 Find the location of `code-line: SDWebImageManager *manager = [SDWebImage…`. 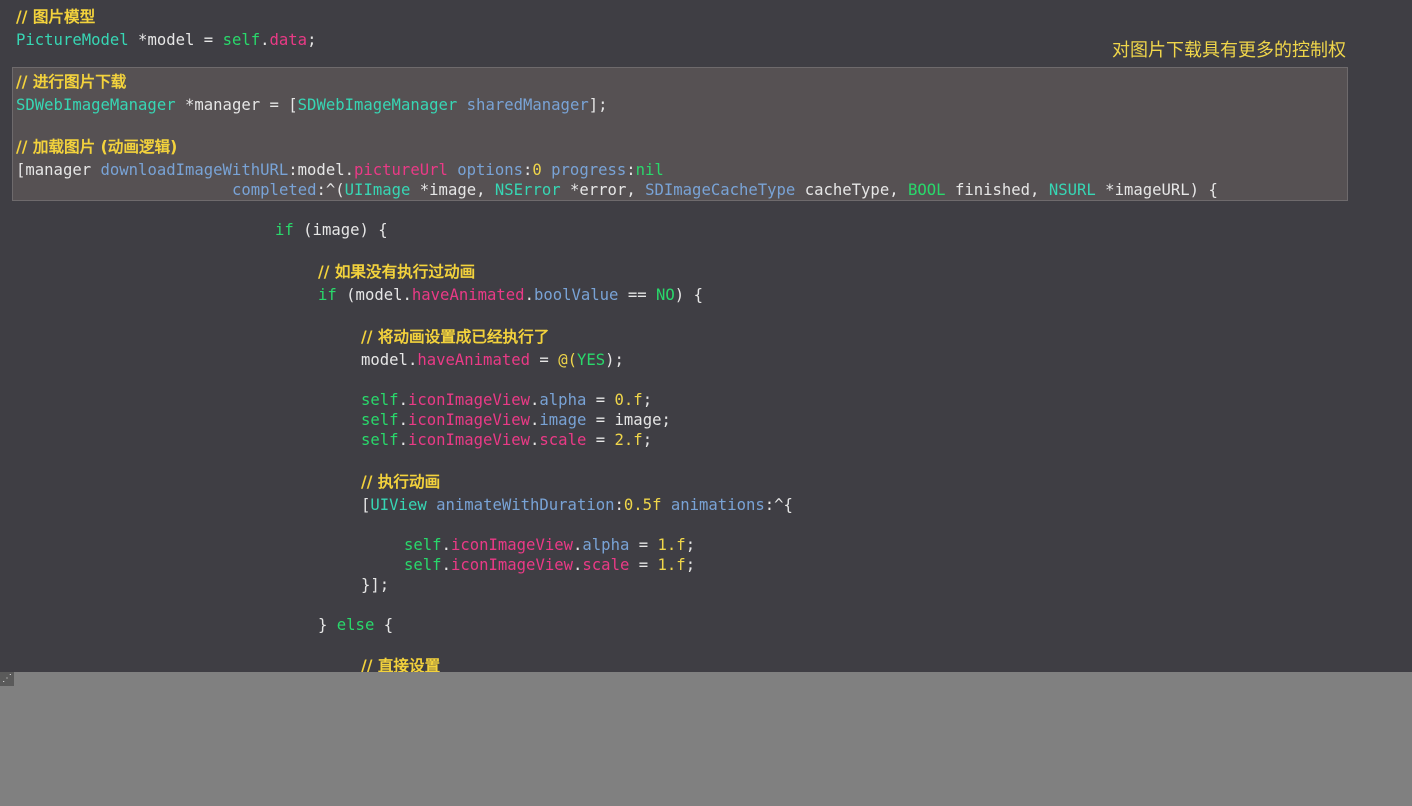

code-line: SDWebImageManager *manager = [SDWebImage… is located at coordinates (312, 105).